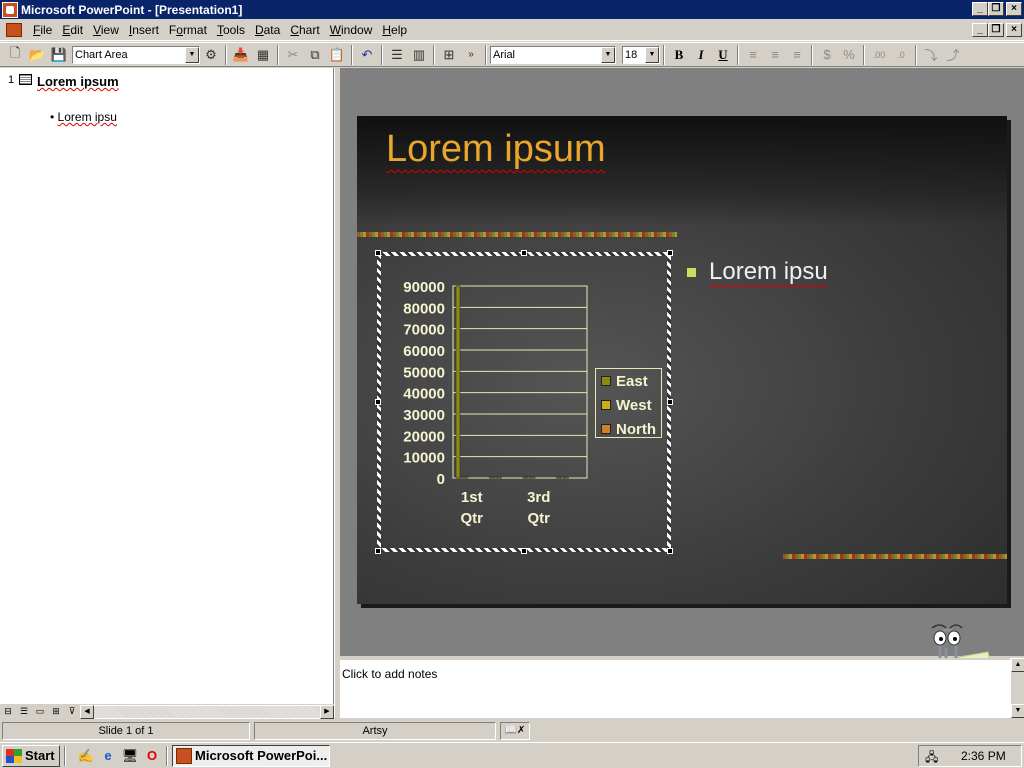 The height and width of the screenshot is (768, 1024). Describe the element at coordinates (42, 30) in the screenshot. I see `menu-file: File` at that location.